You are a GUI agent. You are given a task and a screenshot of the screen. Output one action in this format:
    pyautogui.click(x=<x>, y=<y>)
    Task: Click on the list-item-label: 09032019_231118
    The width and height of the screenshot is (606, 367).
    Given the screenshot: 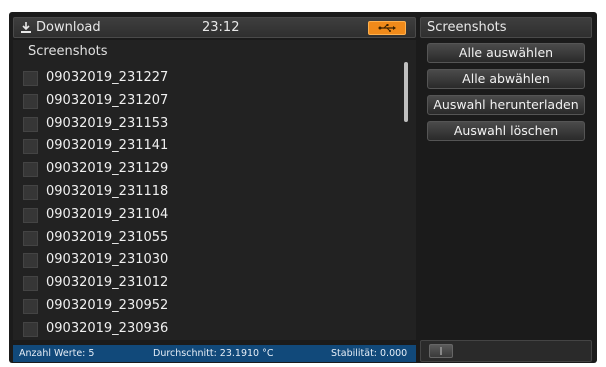 What is the action you would take?
    pyautogui.click(x=107, y=191)
    